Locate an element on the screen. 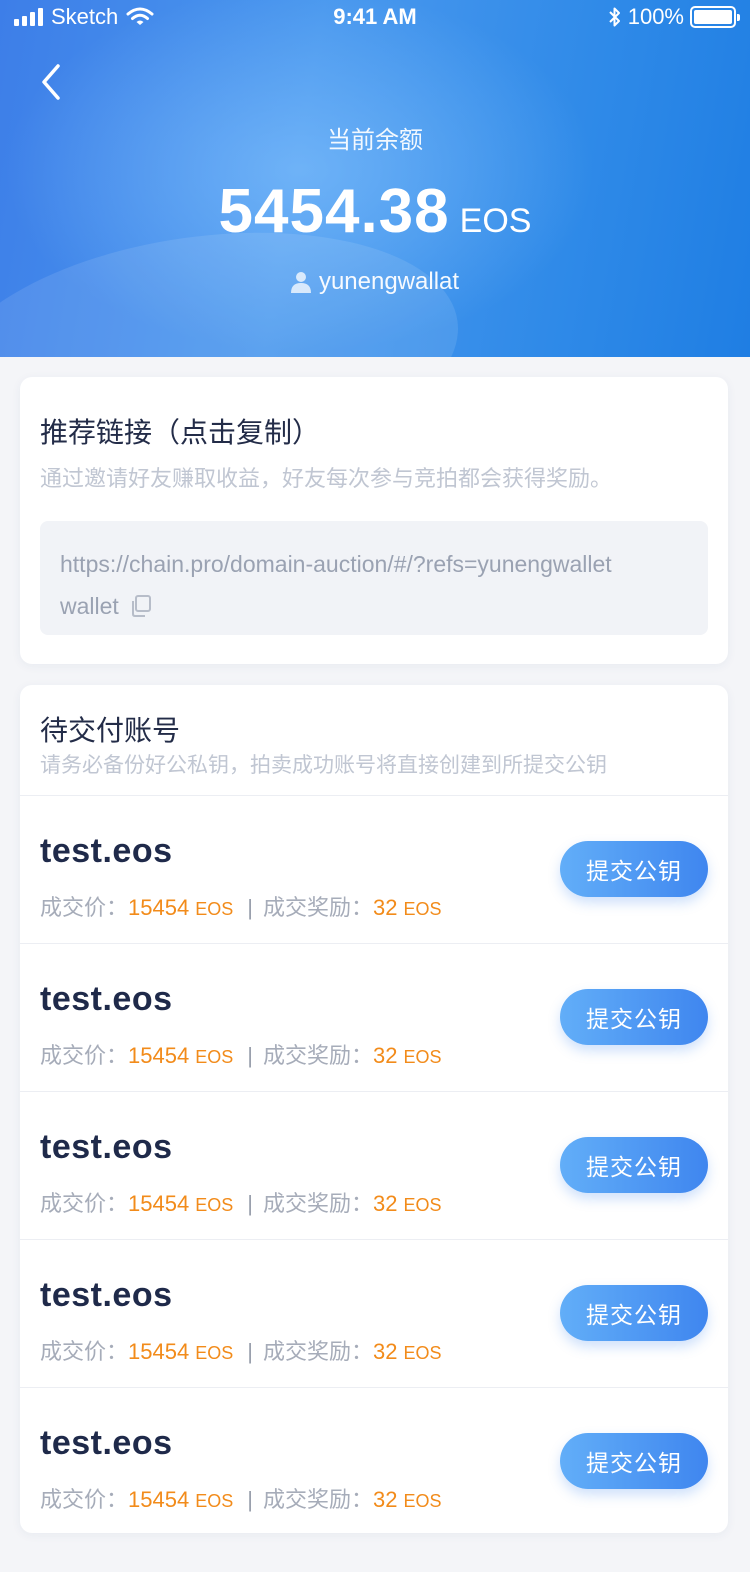  account-info: yunengwallat is located at coordinates (375, 282).